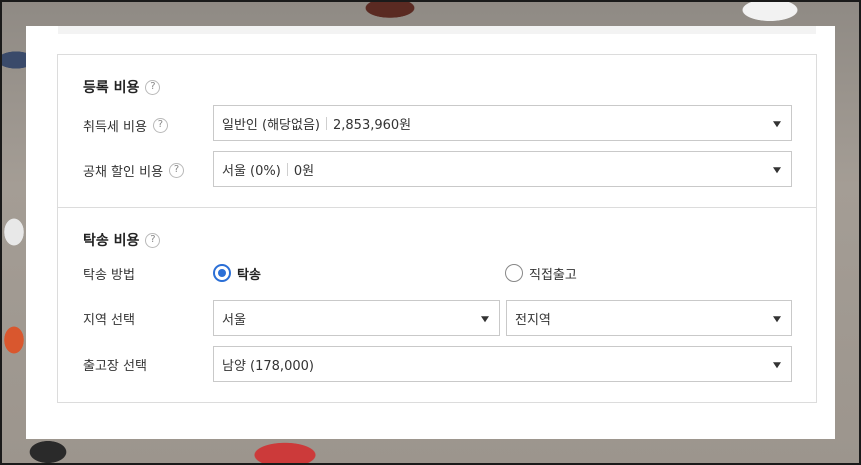  I want to click on radio-direct-pickup-label: 직접출고, so click(553, 275).